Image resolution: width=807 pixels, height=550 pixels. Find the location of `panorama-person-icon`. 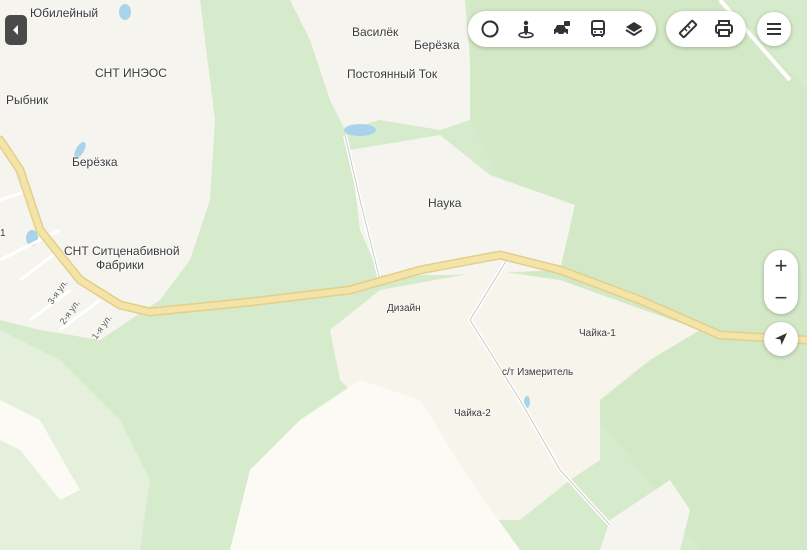

panorama-person-icon is located at coordinates (526, 29).